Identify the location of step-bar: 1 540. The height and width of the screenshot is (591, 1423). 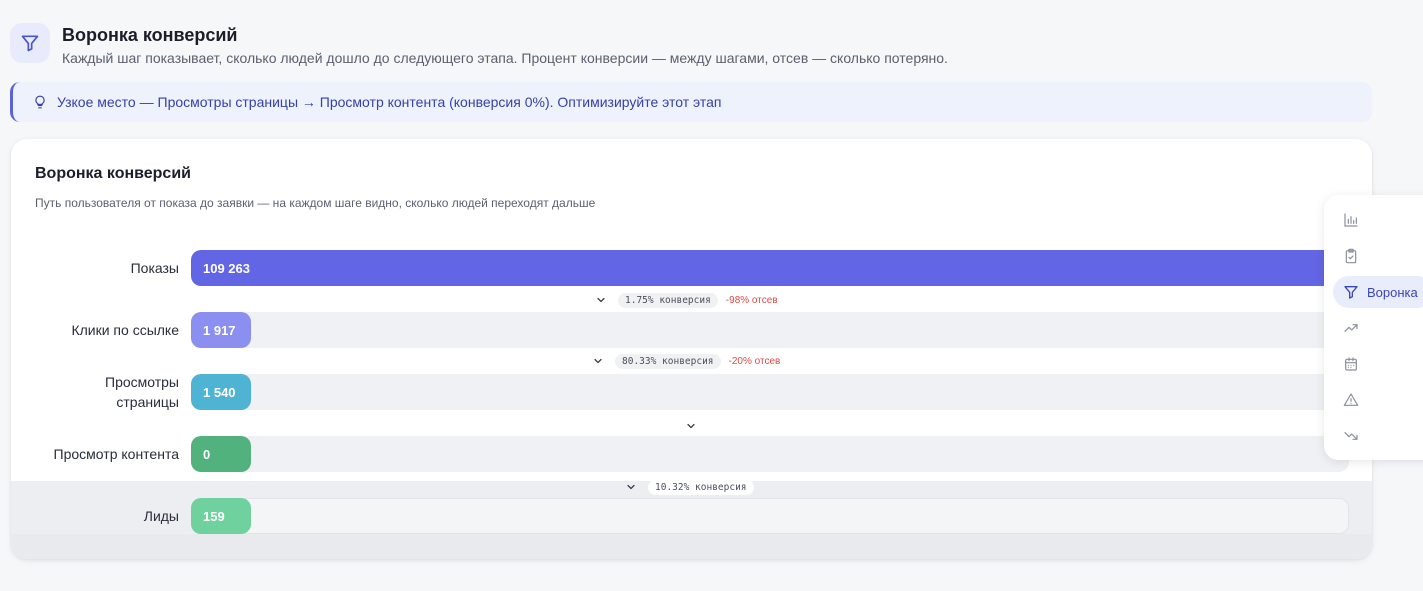
(221, 392).